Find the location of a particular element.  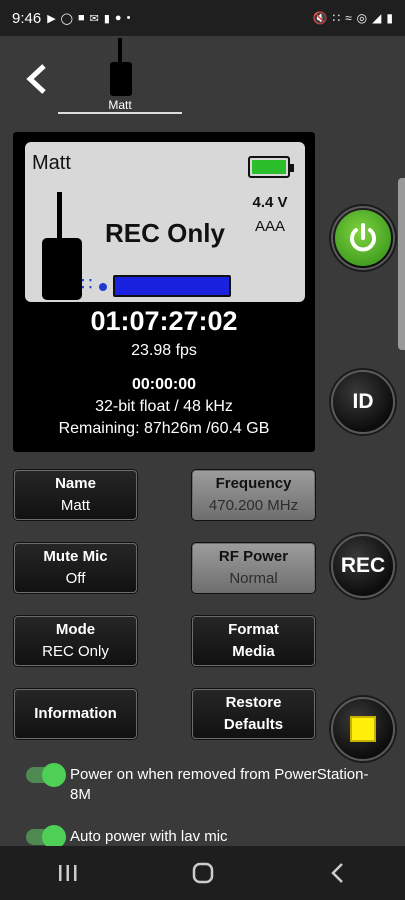

mode-button-value: REC Only is located at coordinates (75, 651).